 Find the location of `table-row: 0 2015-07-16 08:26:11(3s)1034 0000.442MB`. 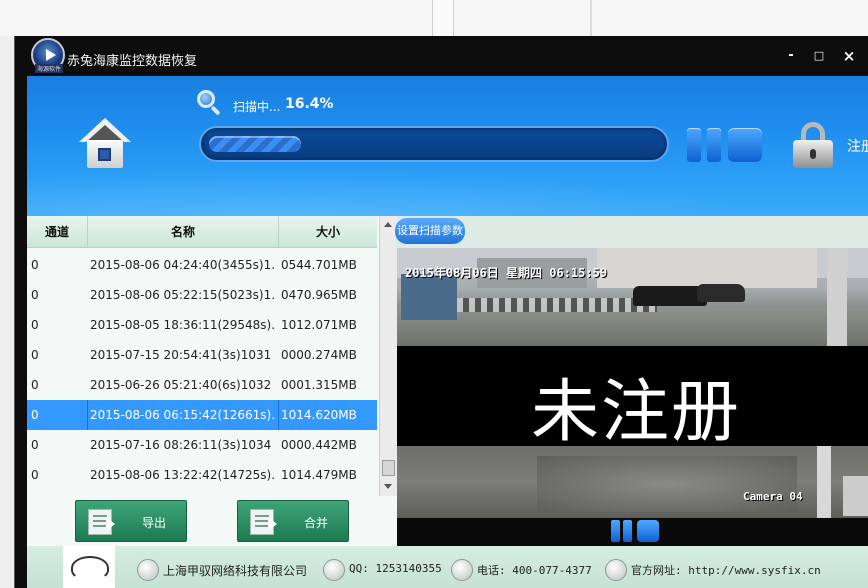

table-row: 0 2015-07-16 08:26:11(3s)1034 0000.442MB is located at coordinates (202, 445).